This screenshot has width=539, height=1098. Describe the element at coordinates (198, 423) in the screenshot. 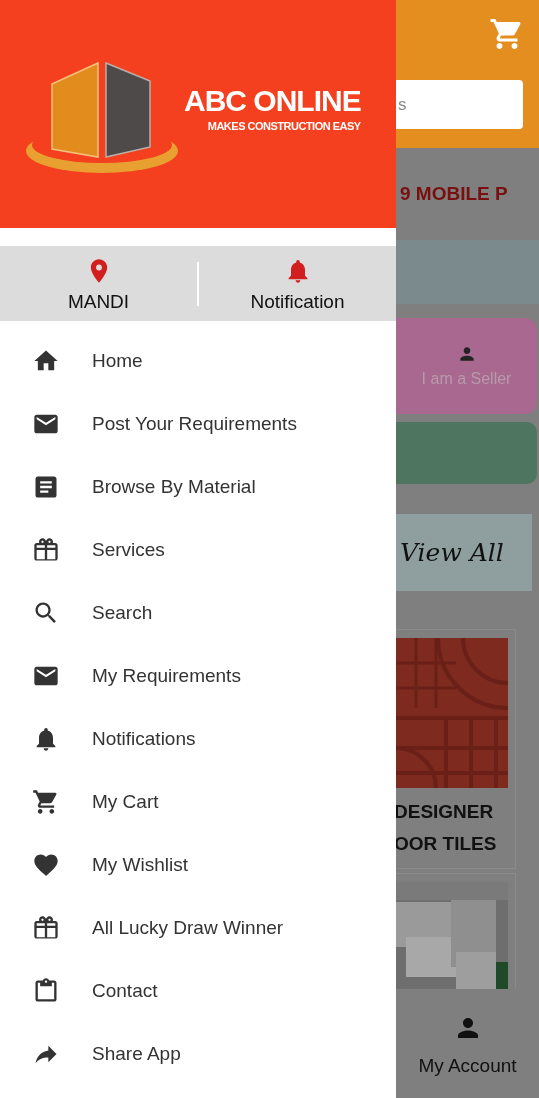

I see `menu-item: Post Your Requirements` at that location.